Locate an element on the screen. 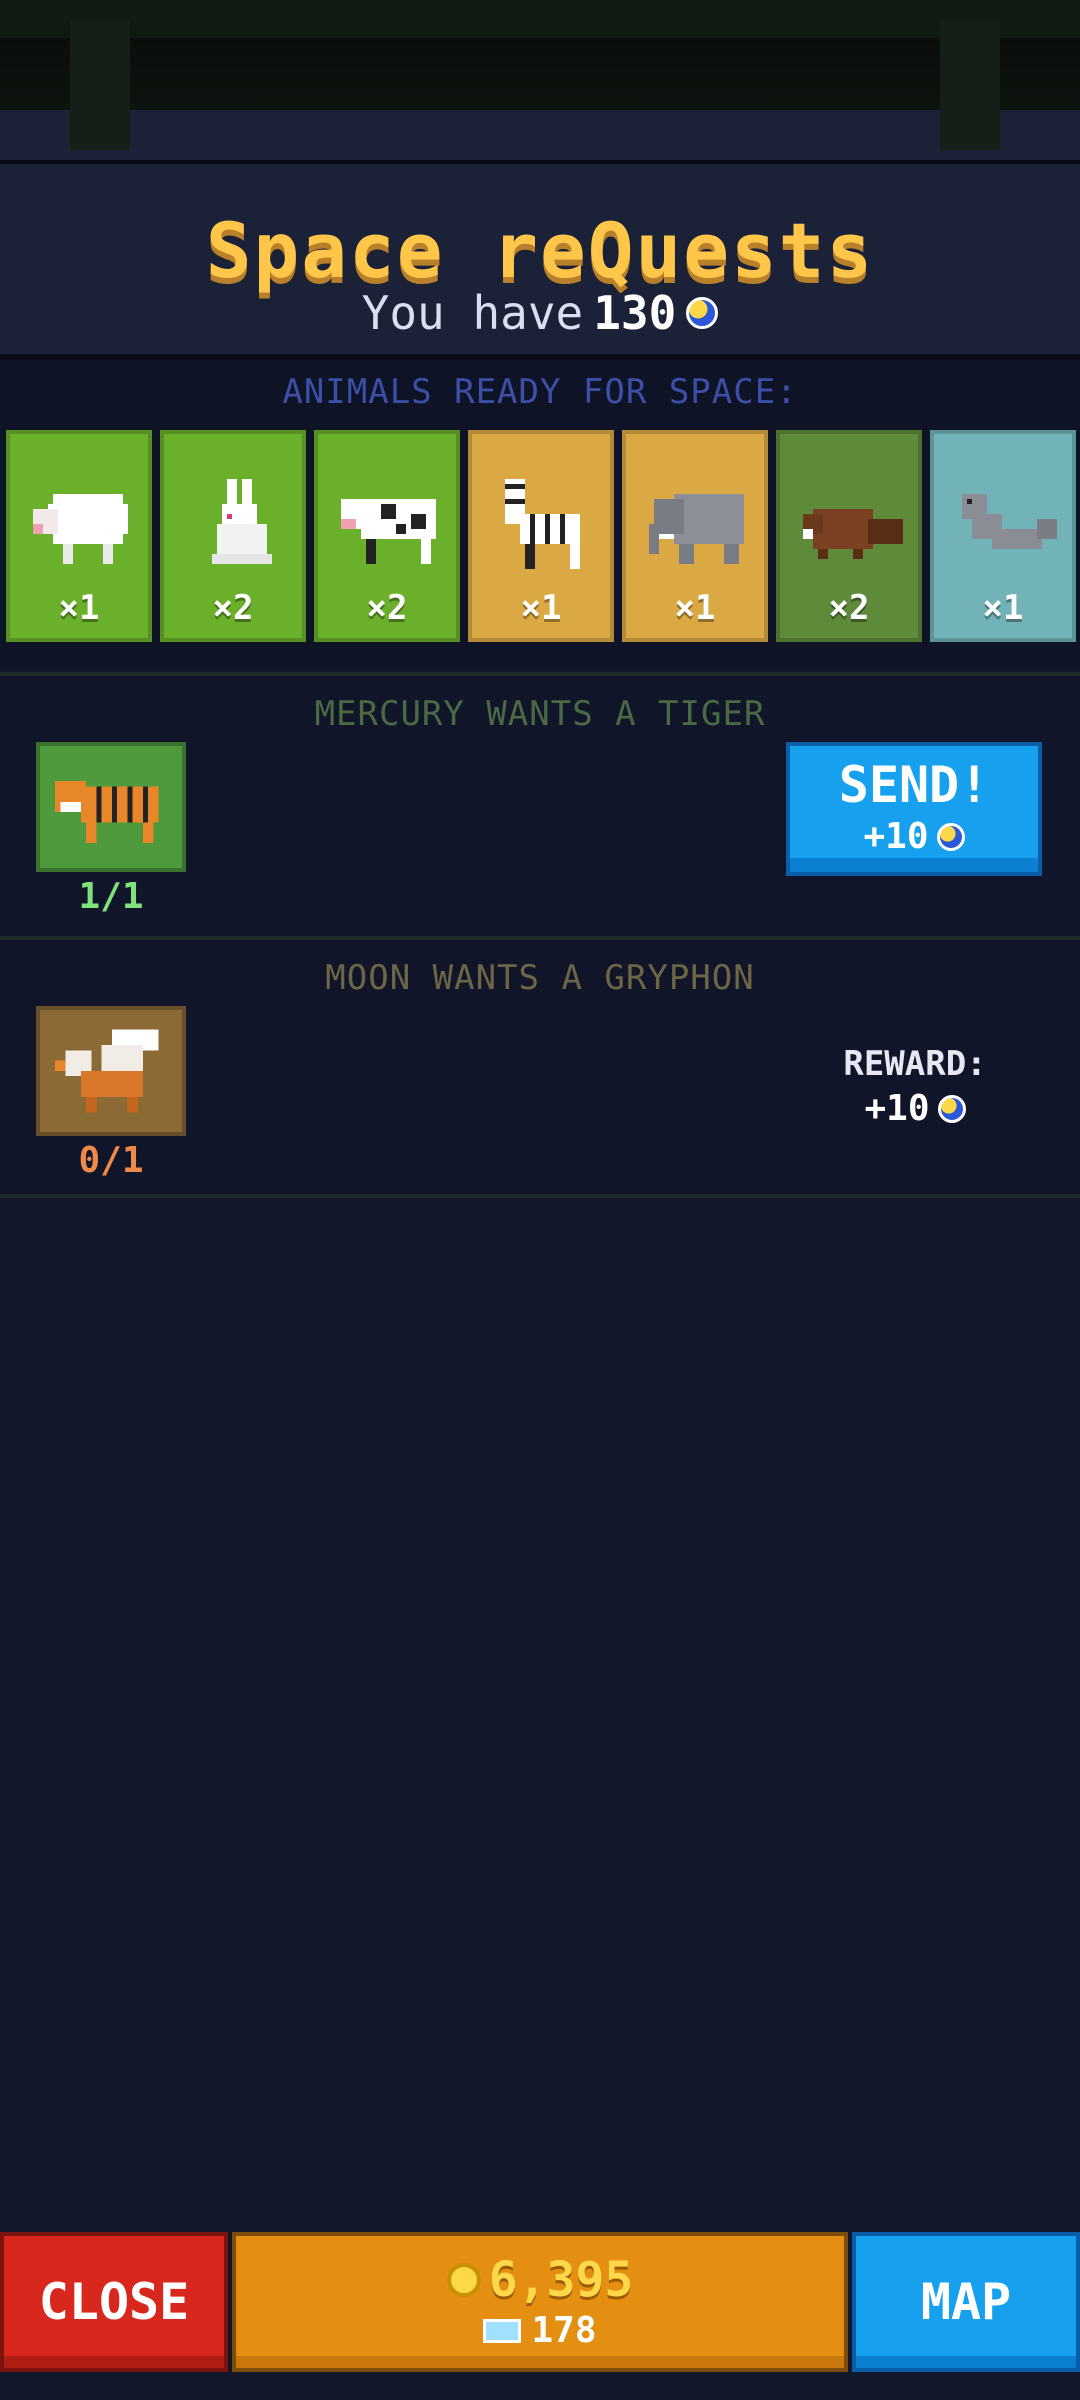  header: Space reQuests You have 130 is located at coordinates (540, 260).